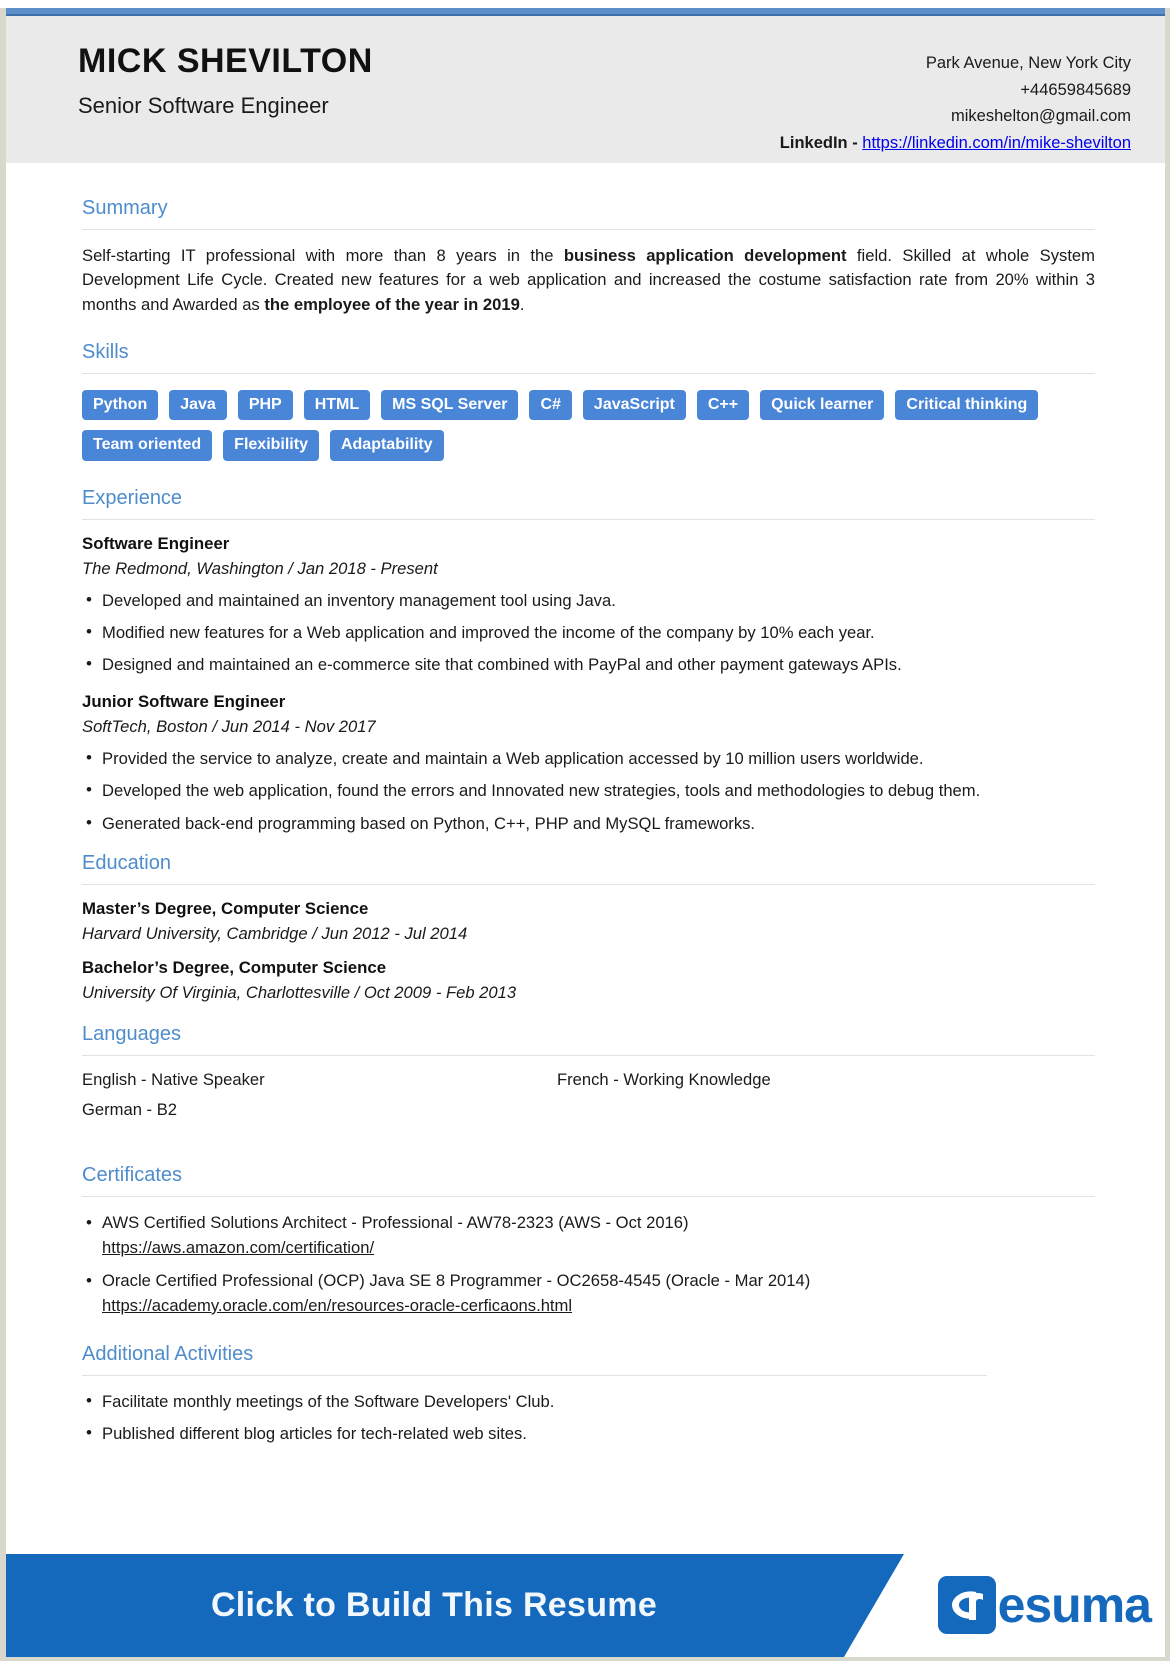  I want to click on entry-subtitle: SoftTech, Boston / Jun 2014 - Nov 2017, so click(229, 726).